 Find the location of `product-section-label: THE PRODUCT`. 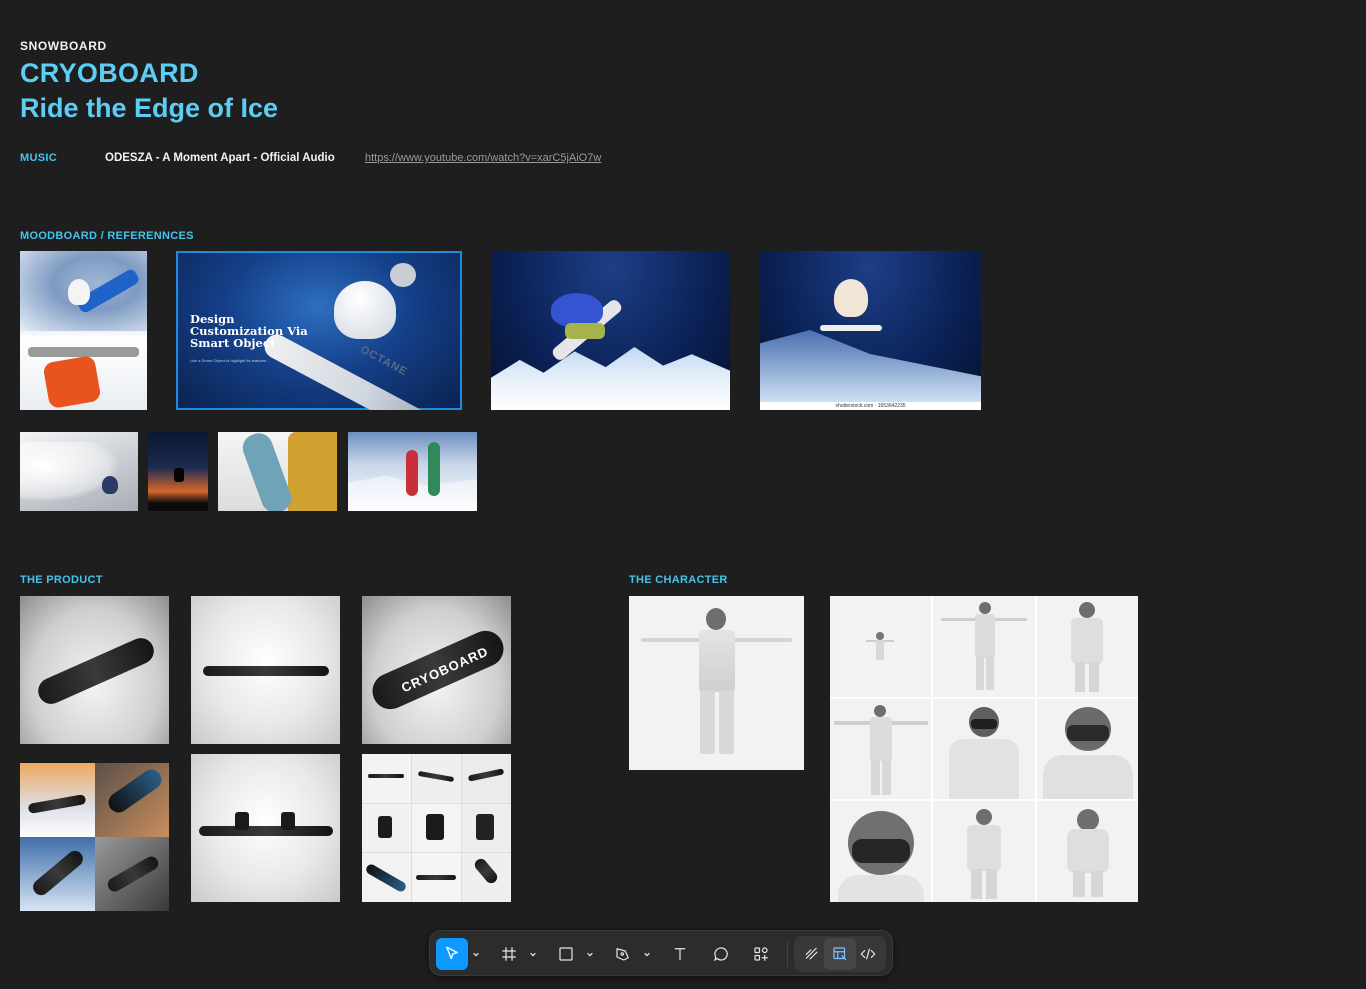

product-section-label: THE PRODUCT is located at coordinates (61, 580).